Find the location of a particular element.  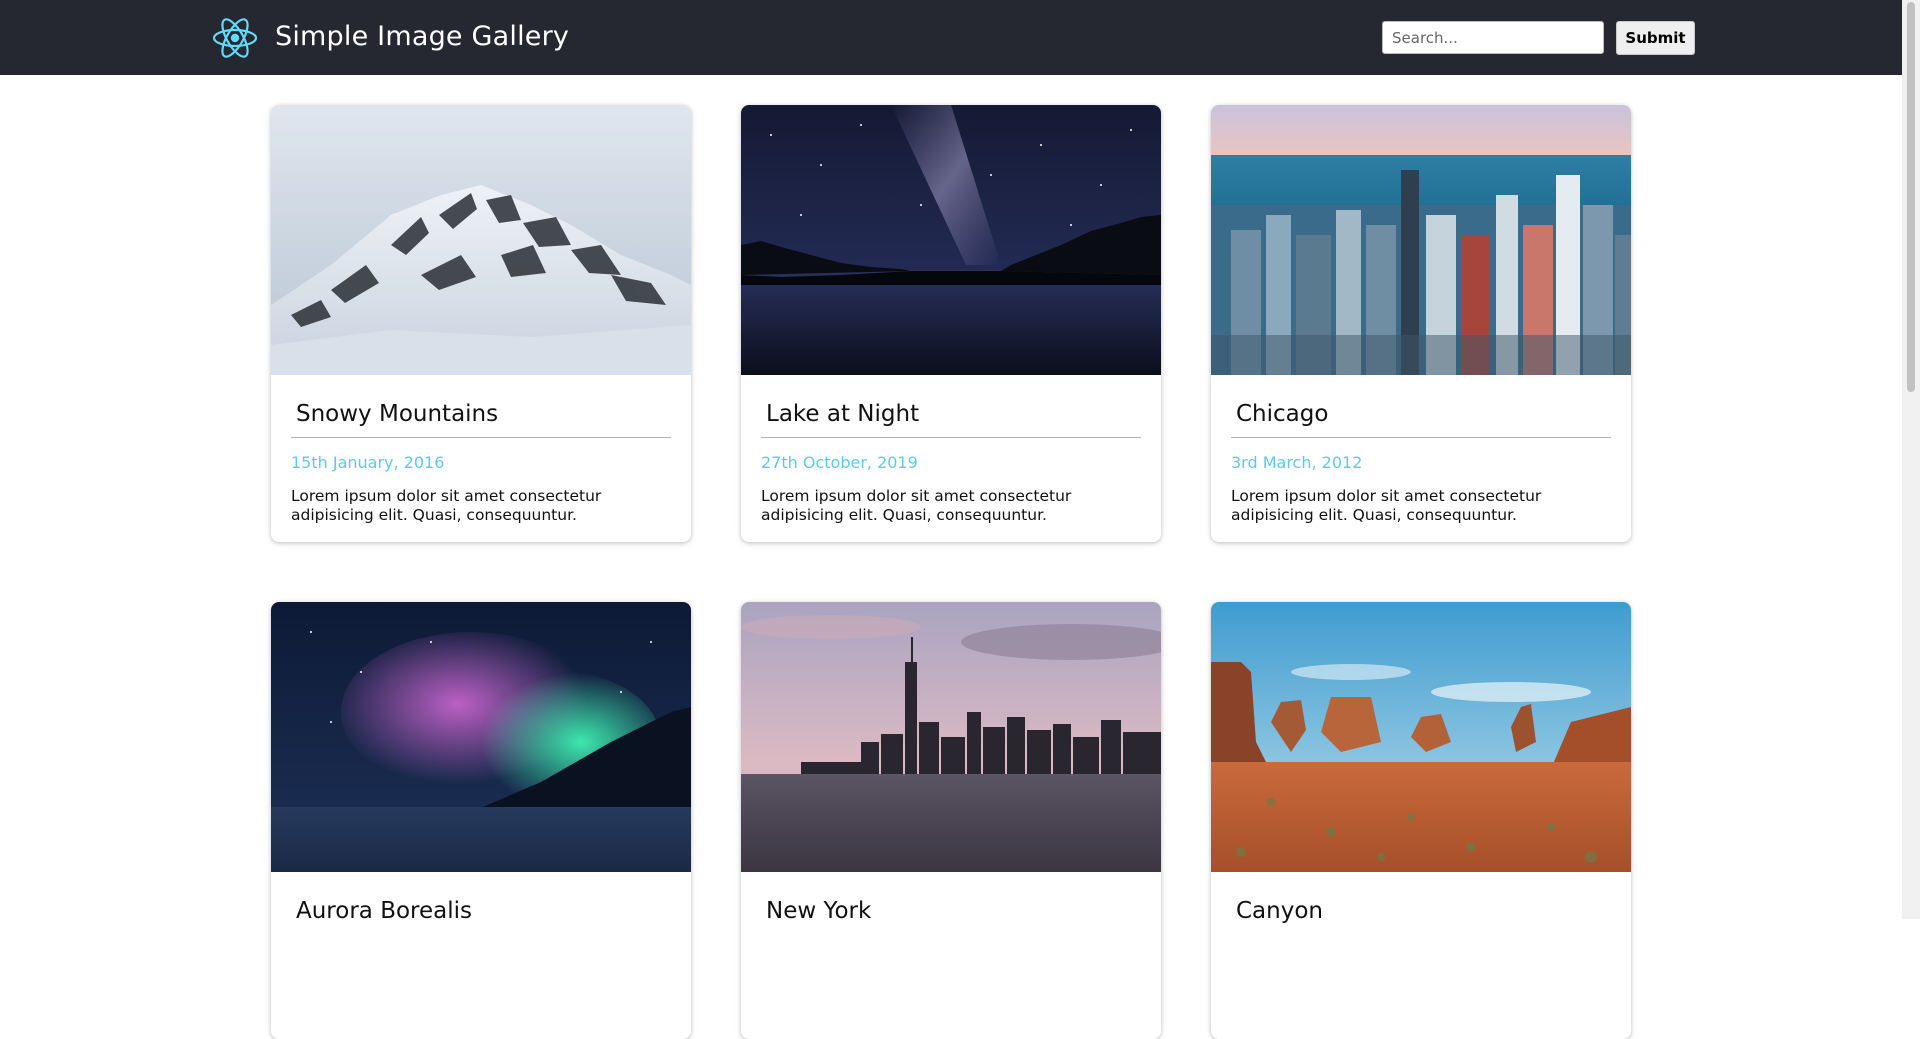

chicago-photo is located at coordinates (1421, 240).